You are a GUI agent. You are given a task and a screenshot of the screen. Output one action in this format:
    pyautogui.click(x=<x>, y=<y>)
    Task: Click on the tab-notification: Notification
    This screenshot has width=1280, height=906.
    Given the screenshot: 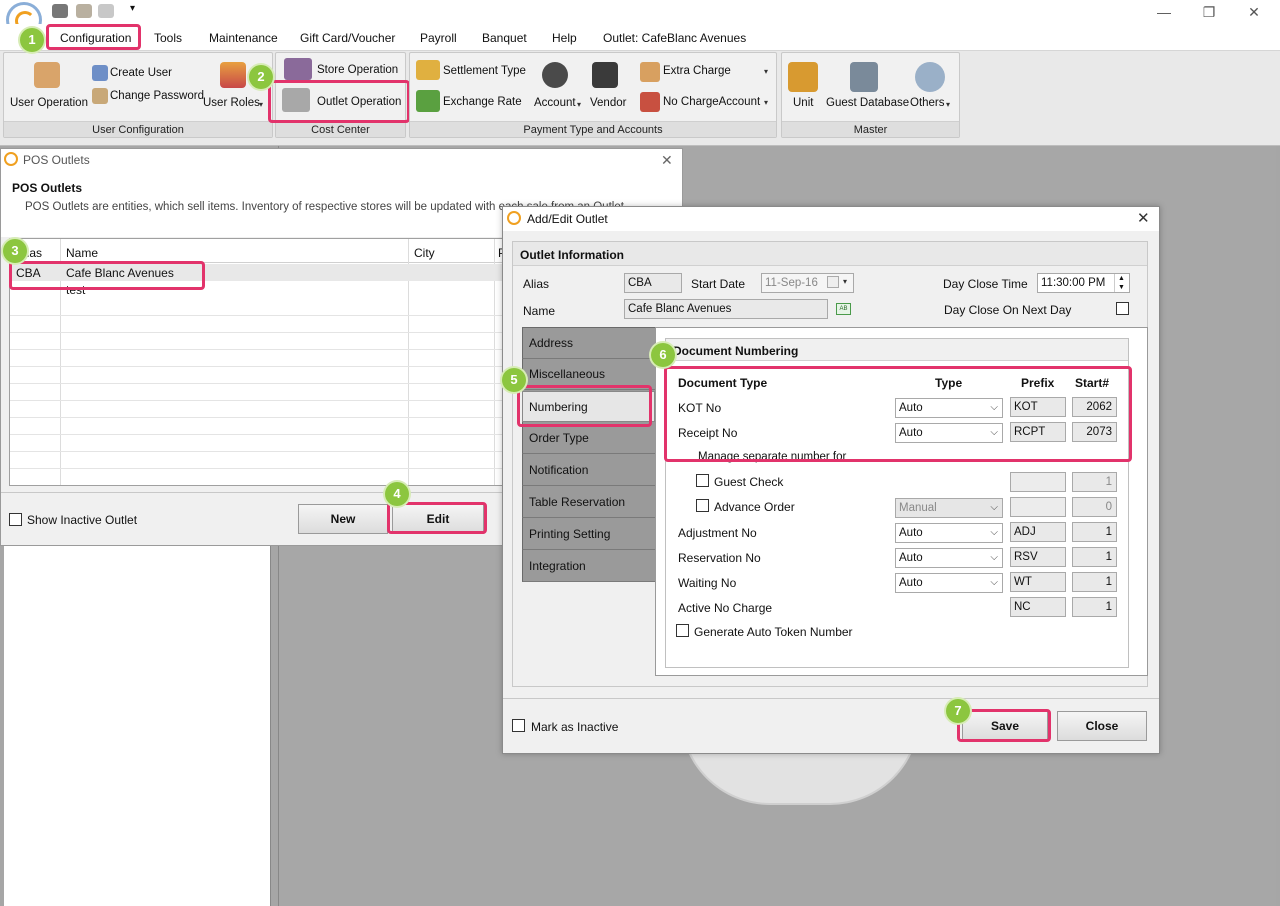 What is the action you would take?
    pyautogui.click(x=588, y=470)
    